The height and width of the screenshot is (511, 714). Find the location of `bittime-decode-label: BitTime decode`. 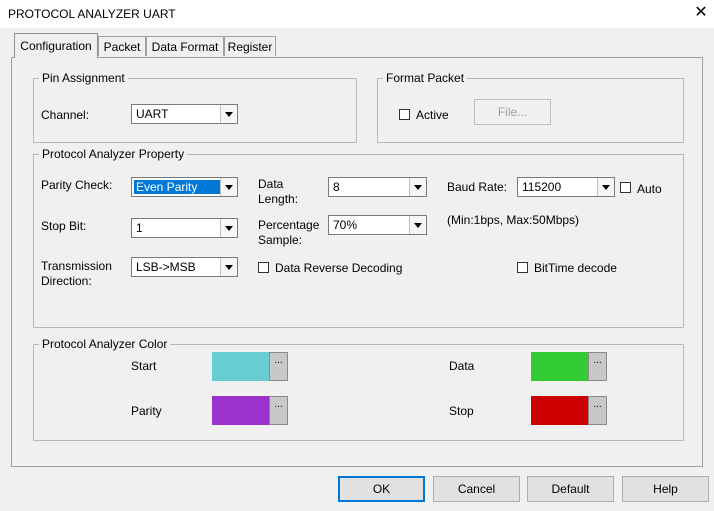

bittime-decode-label: BitTime decode is located at coordinates (575, 268).